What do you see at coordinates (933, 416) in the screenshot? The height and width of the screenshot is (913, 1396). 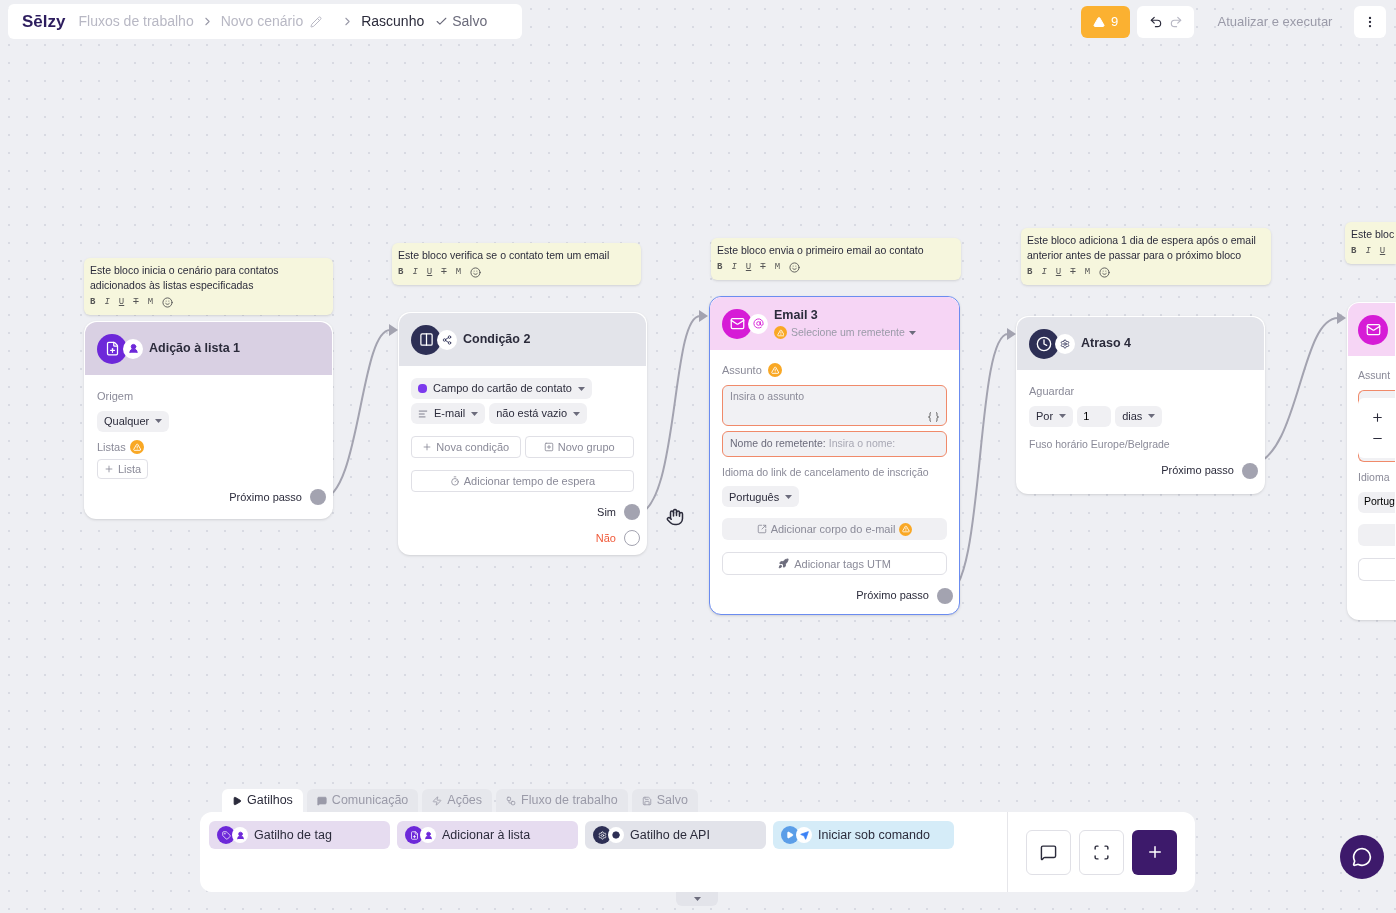 I see `braces-icon` at bounding box center [933, 416].